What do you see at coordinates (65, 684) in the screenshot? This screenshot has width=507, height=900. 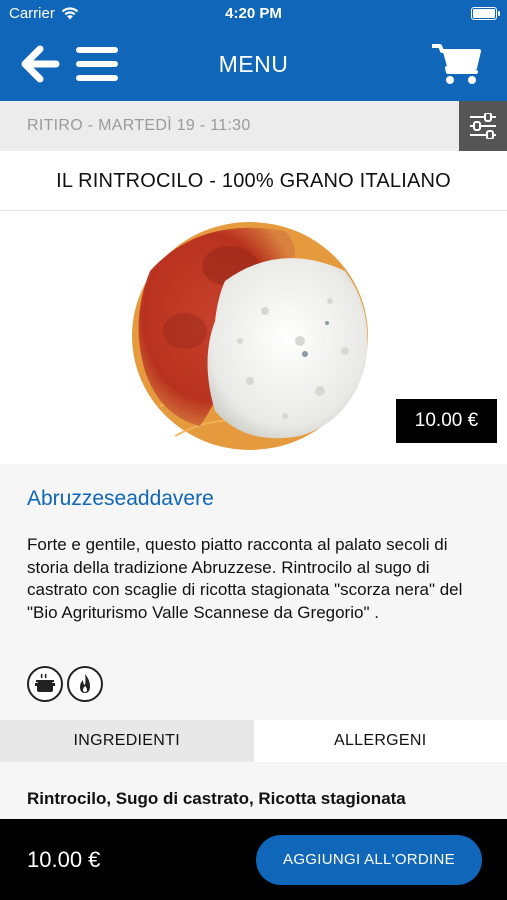 I see `dish-badges` at bounding box center [65, 684].